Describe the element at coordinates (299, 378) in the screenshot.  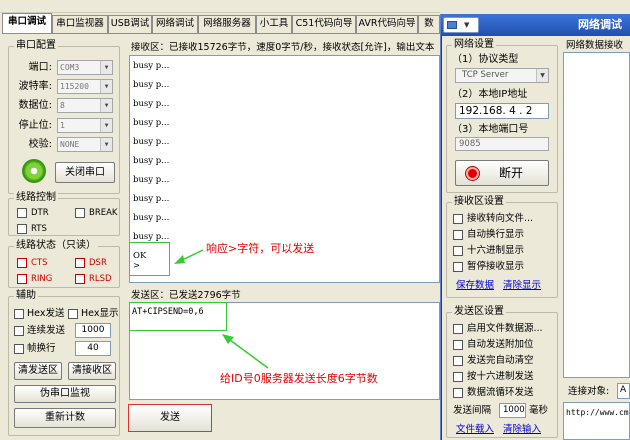
I see `annotation-send-text: 给ID号0服务器发送长度6字节数` at that location.